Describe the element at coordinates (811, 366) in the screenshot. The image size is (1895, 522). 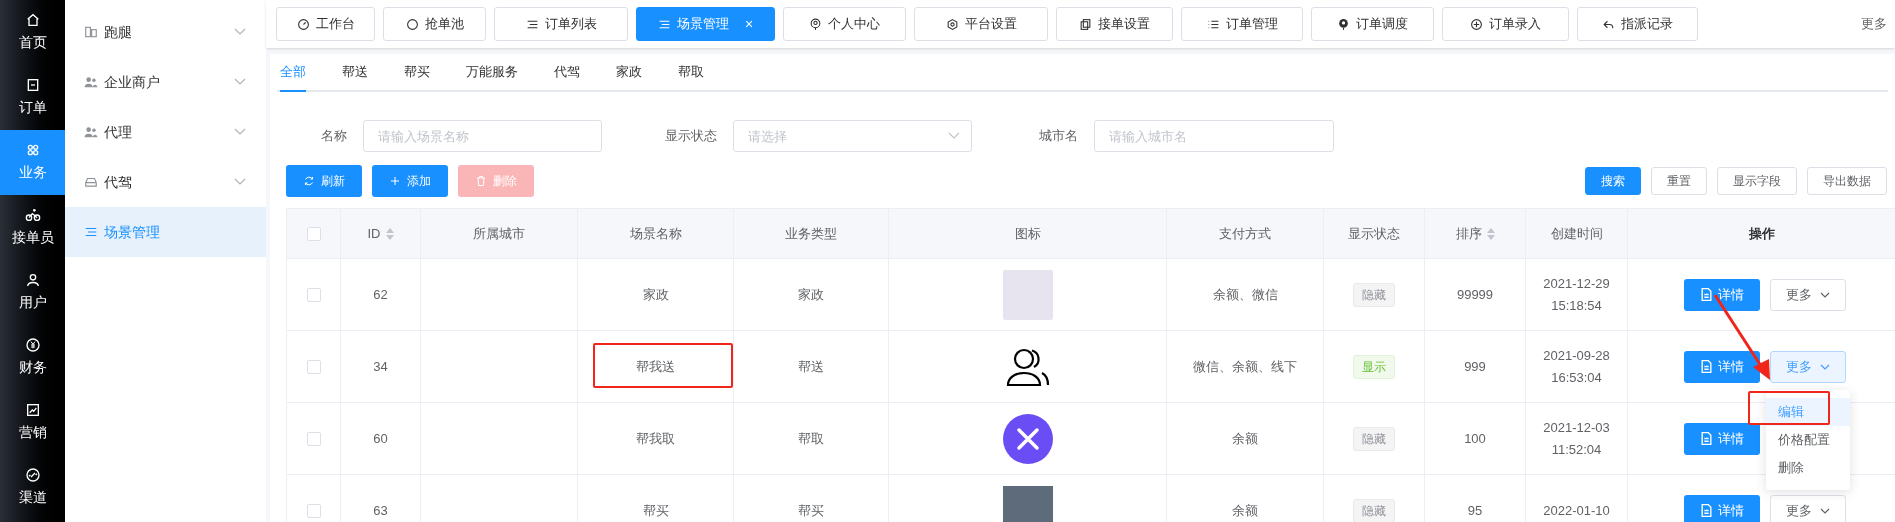
I see `table-cell: 帮送` at that location.